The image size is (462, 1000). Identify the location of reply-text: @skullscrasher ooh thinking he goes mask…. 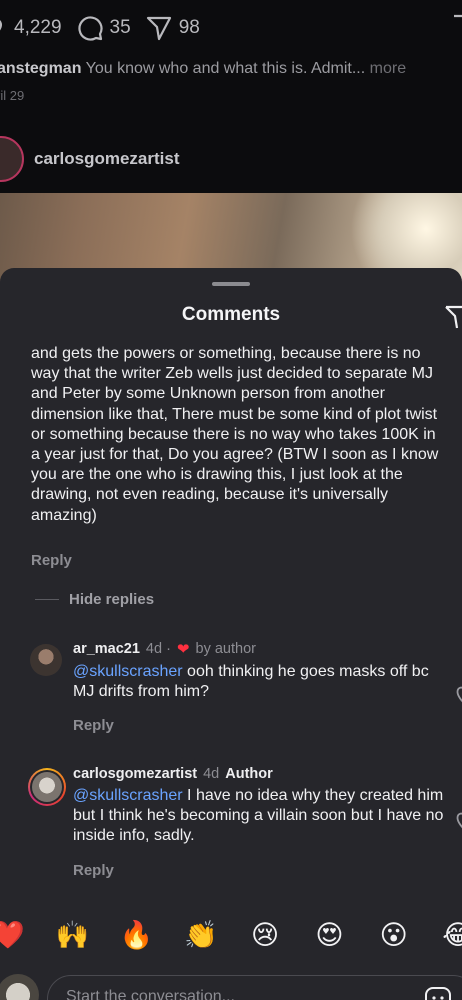
(263, 682).